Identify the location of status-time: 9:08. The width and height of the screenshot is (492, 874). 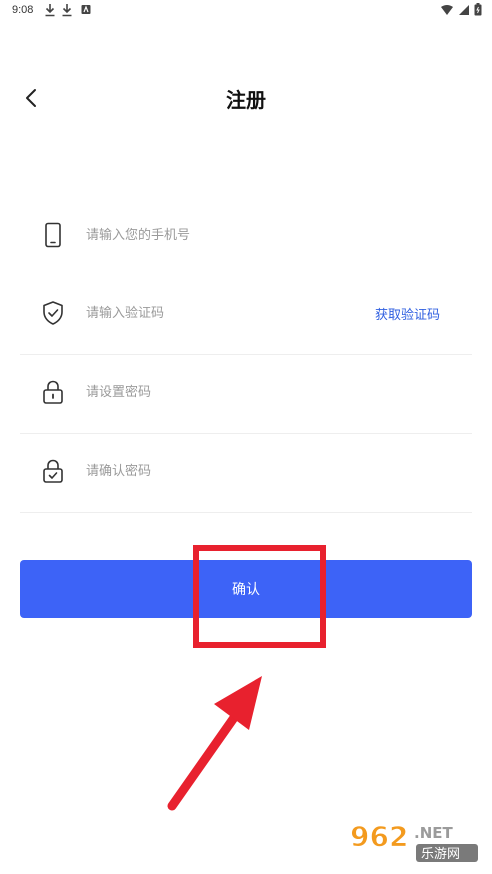
(23, 10).